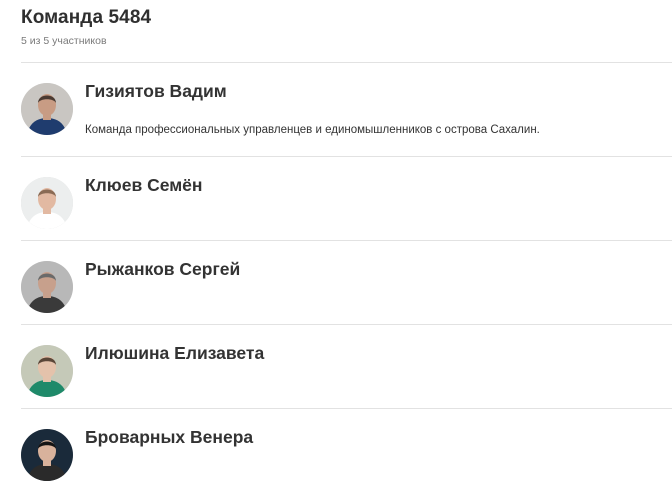 The image size is (672, 496). What do you see at coordinates (64, 41) in the screenshot?
I see `team-member-count: 5 из 5 участников` at bounding box center [64, 41].